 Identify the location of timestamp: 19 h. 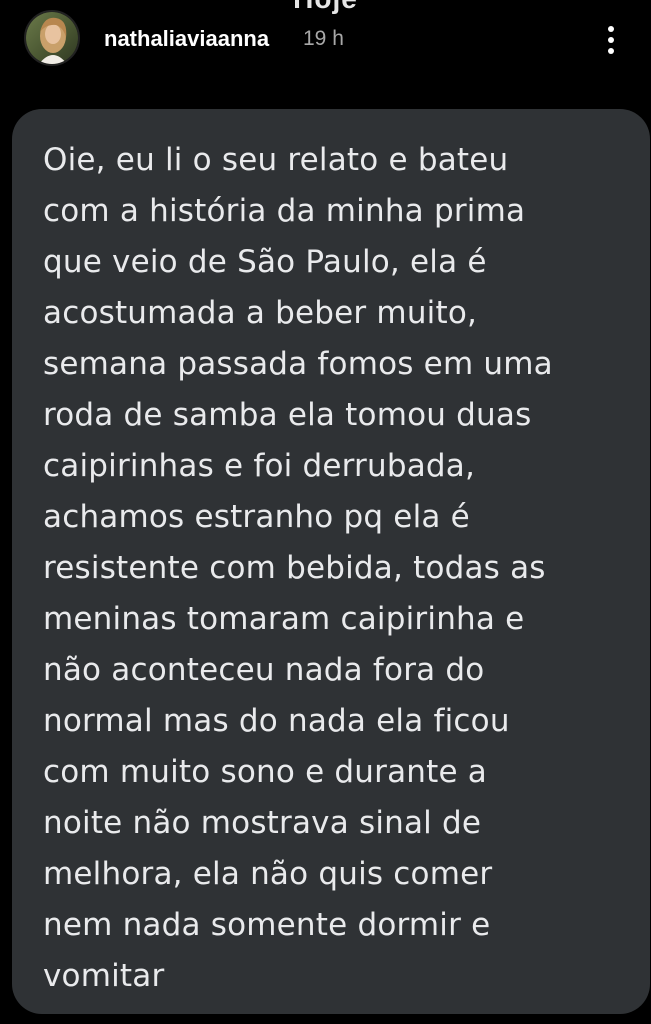
(323, 38).